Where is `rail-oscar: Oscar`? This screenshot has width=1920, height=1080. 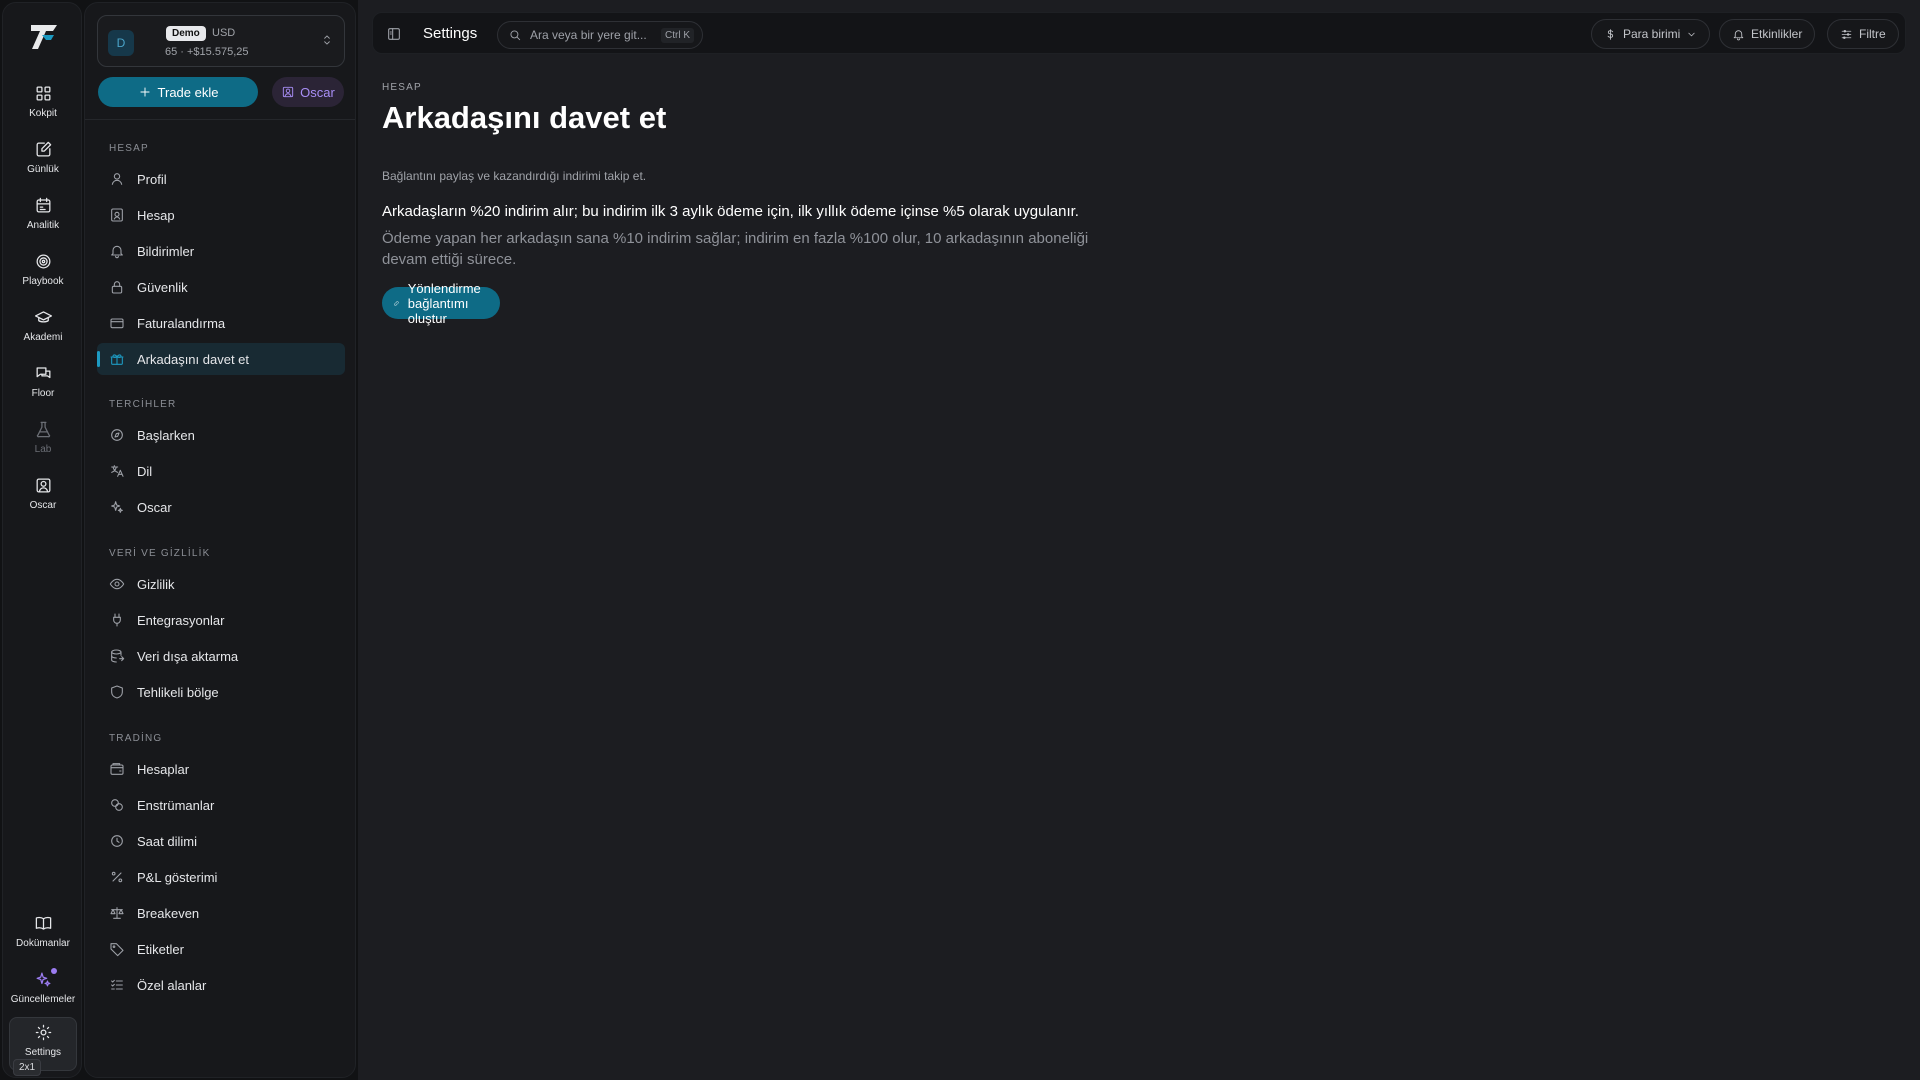 rail-oscar: Oscar is located at coordinates (43, 497).